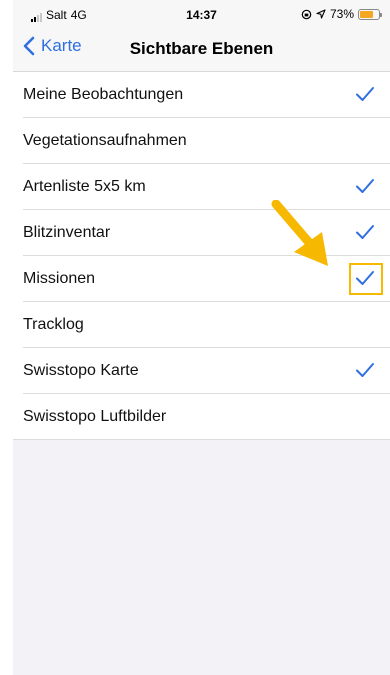 The width and height of the screenshot is (390, 675). I want to click on page-title: Sichtbare Ebenen, so click(201, 48).